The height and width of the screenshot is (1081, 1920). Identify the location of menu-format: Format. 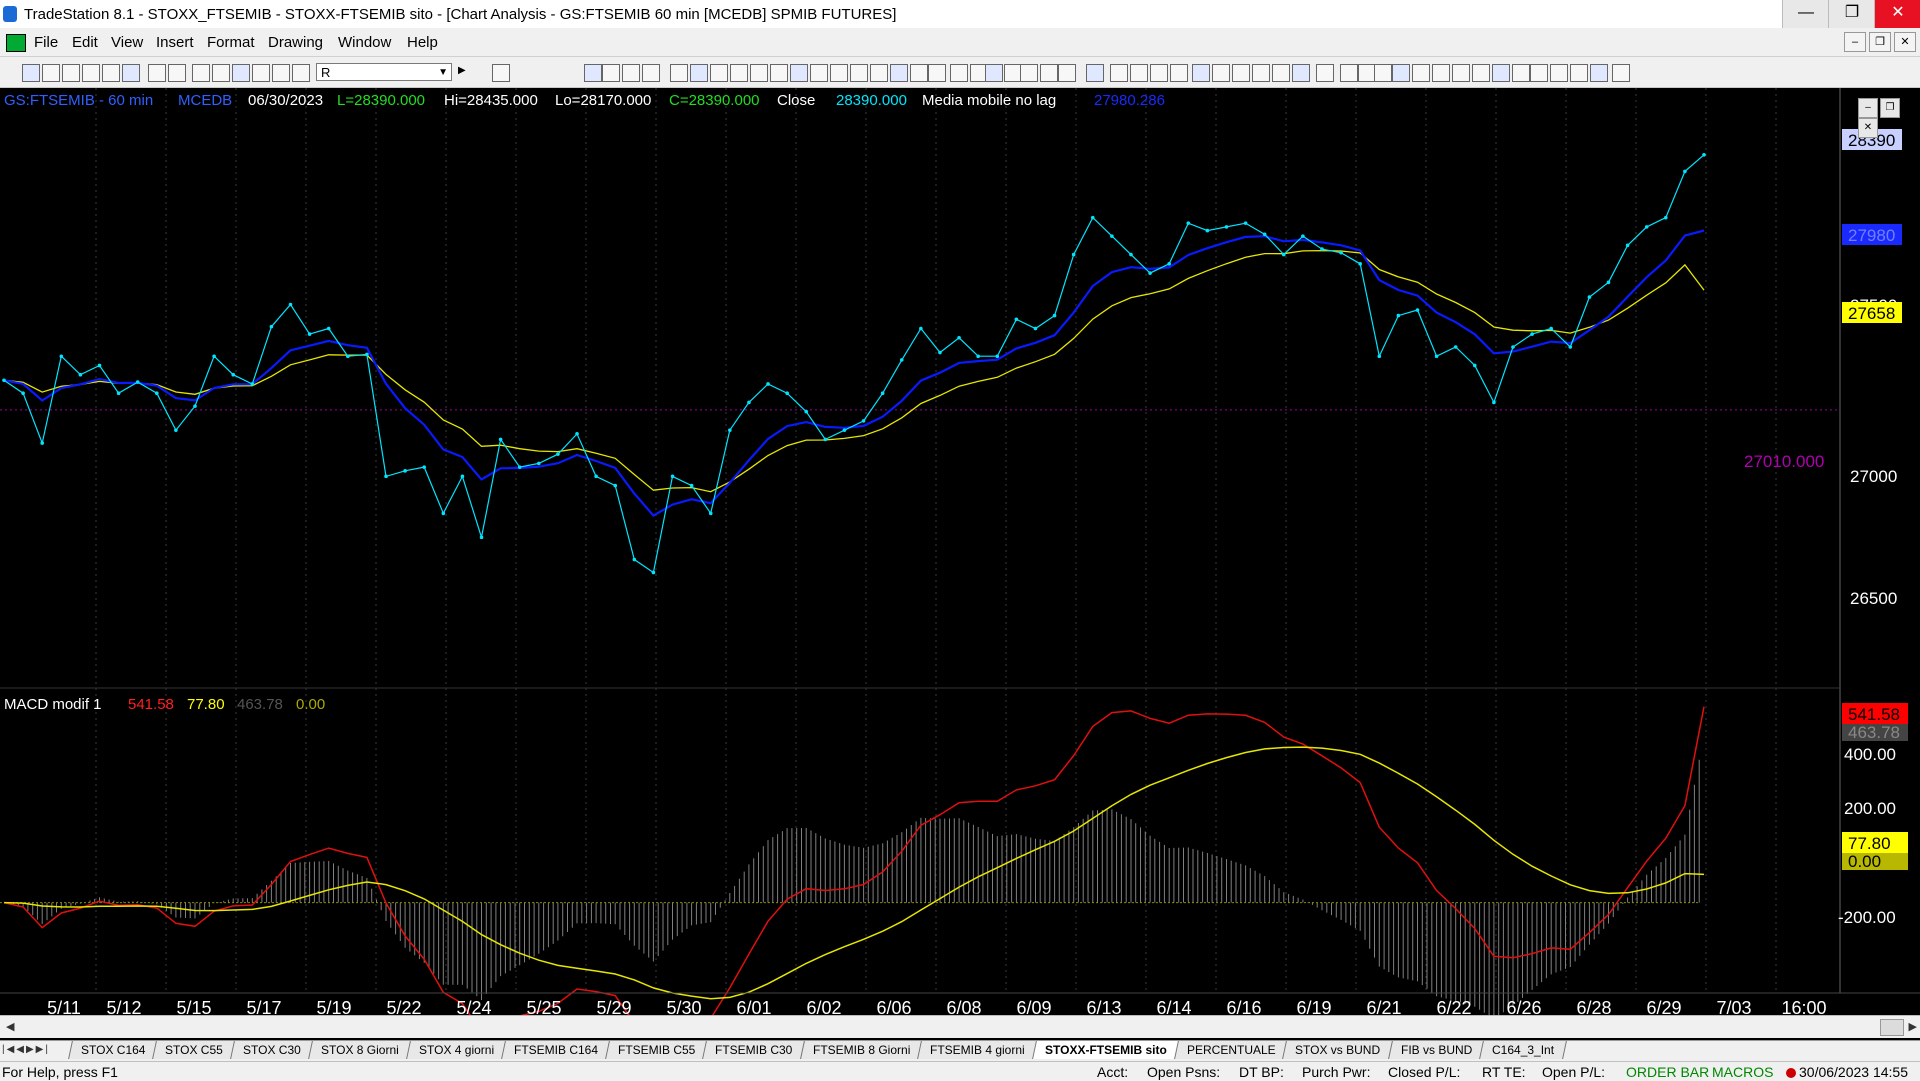
(231, 42).